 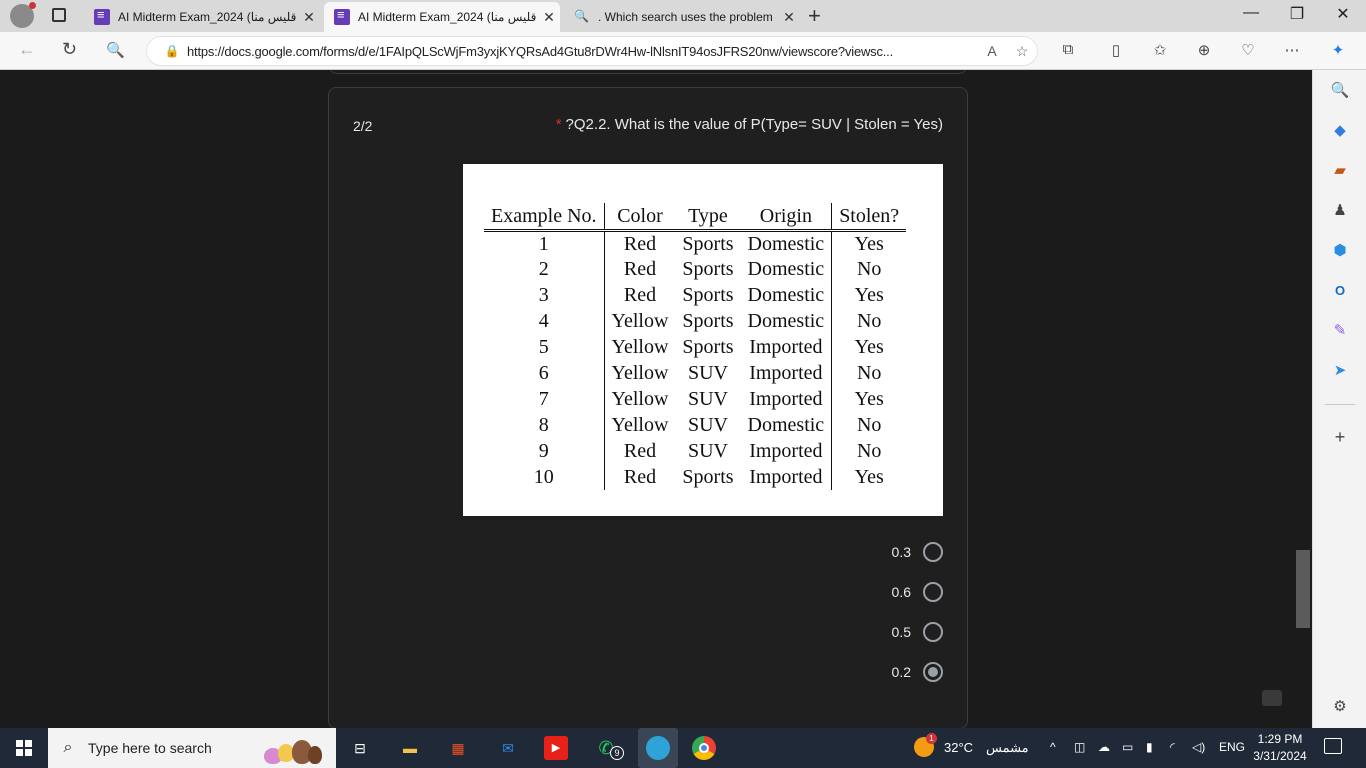 What do you see at coordinates (901, 672) in the screenshot?
I see `option-label: 0.2` at bounding box center [901, 672].